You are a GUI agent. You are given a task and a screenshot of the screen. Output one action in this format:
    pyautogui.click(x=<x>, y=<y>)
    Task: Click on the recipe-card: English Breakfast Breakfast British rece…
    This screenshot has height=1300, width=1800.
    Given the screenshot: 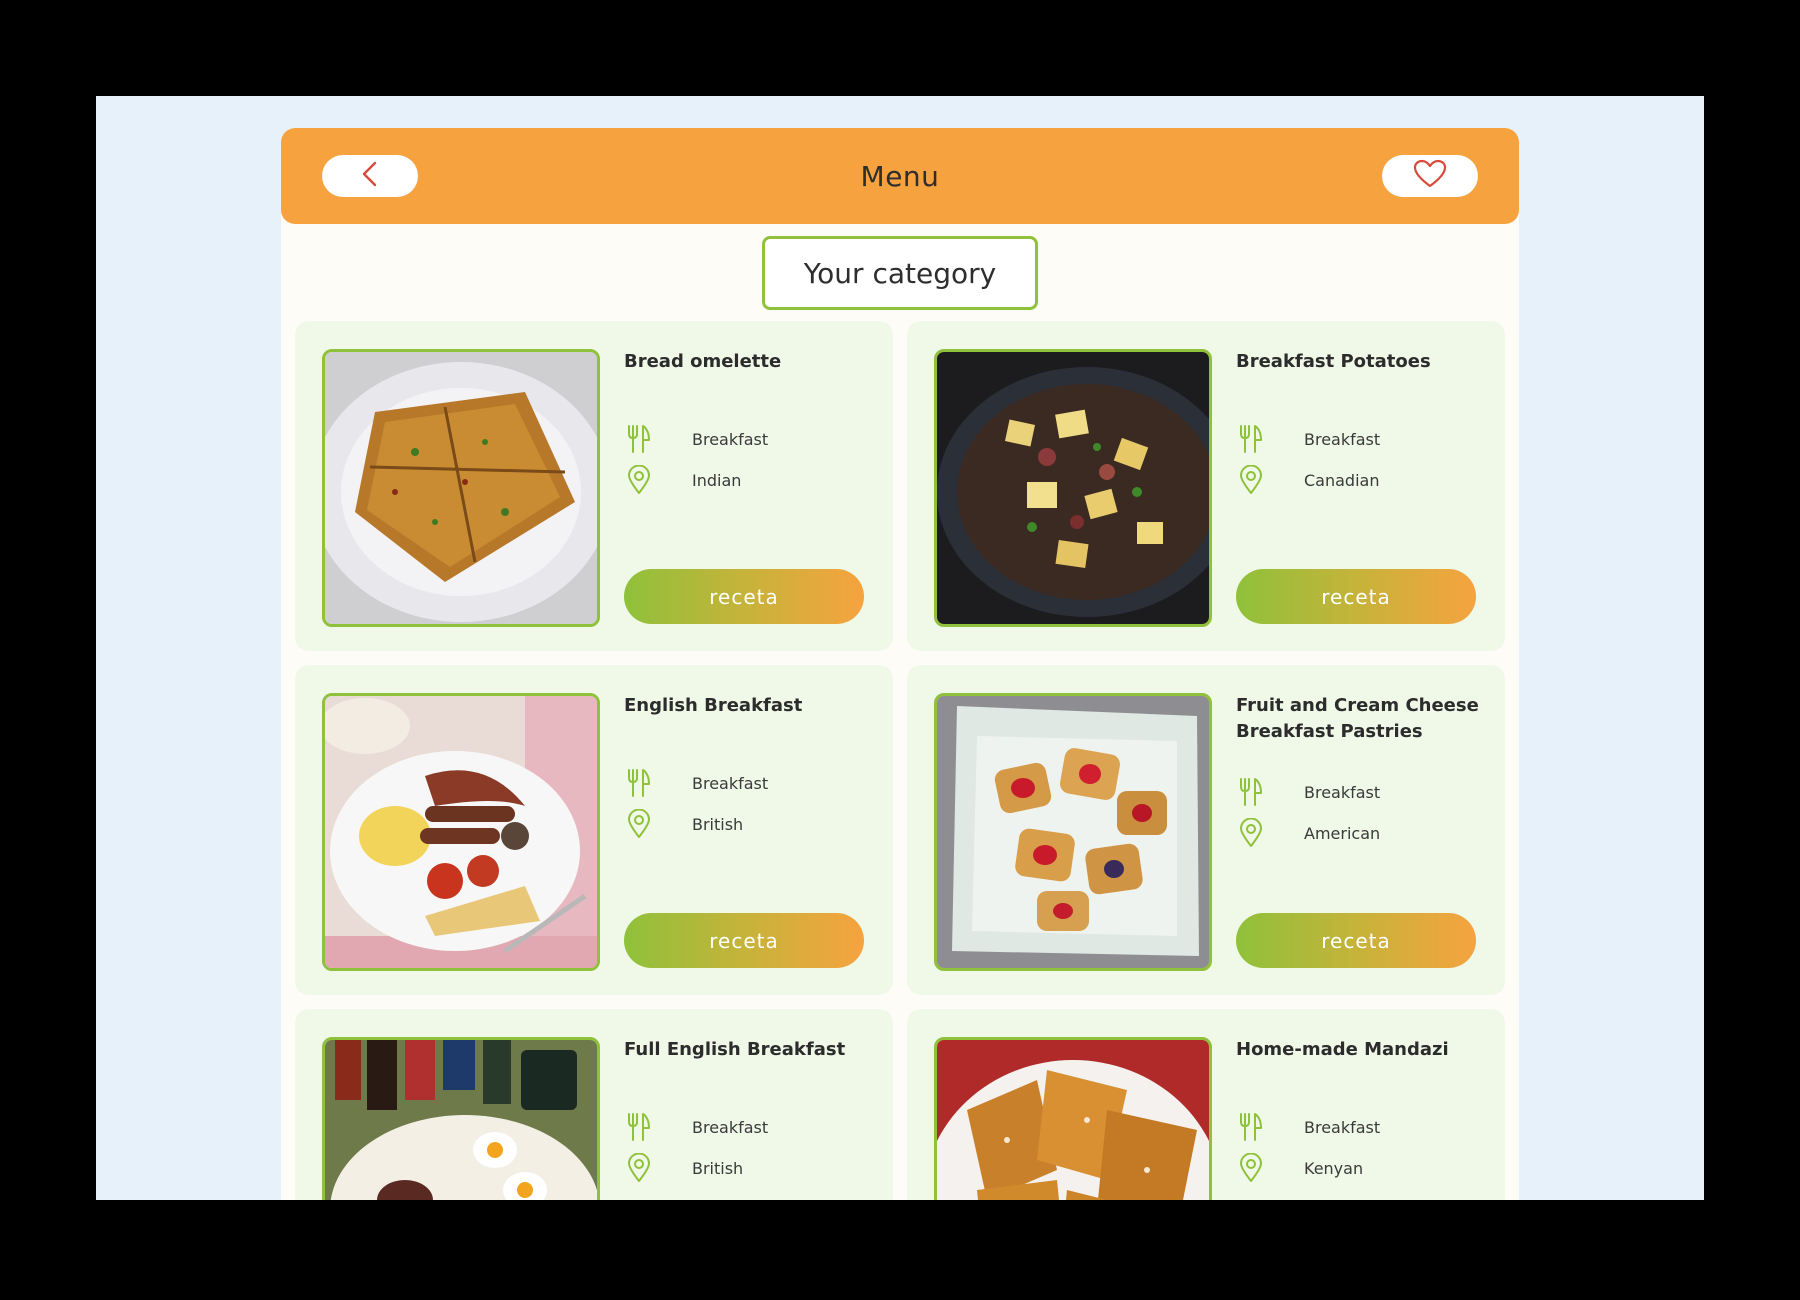 What is the action you would take?
    pyautogui.click(x=594, y=830)
    